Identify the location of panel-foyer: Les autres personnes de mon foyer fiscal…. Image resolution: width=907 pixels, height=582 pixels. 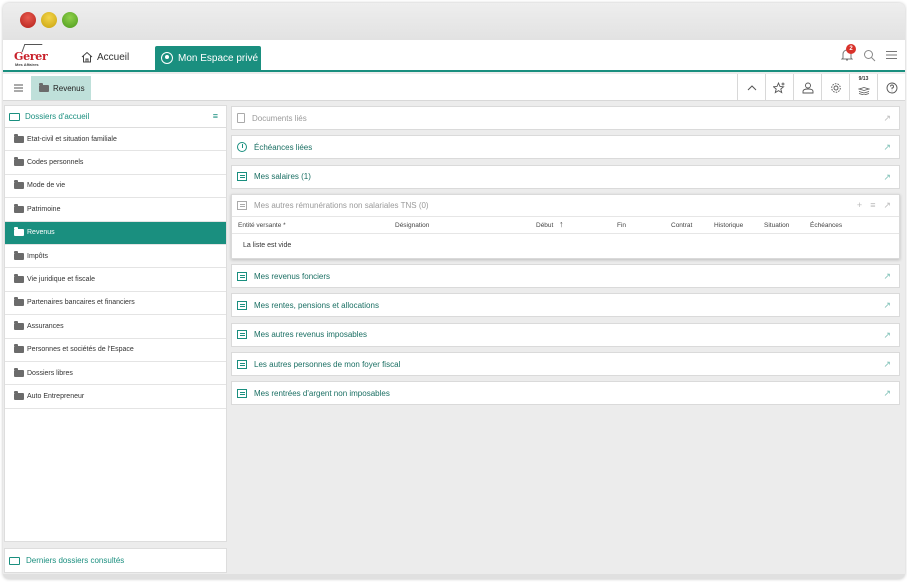
(565, 364).